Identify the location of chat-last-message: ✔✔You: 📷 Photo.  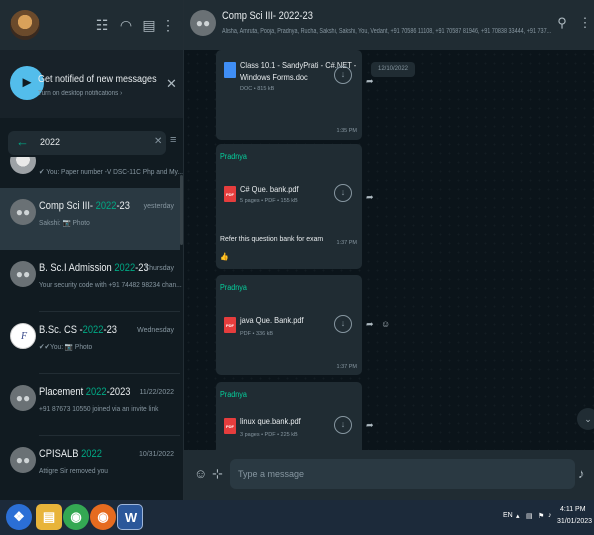
(66, 346).